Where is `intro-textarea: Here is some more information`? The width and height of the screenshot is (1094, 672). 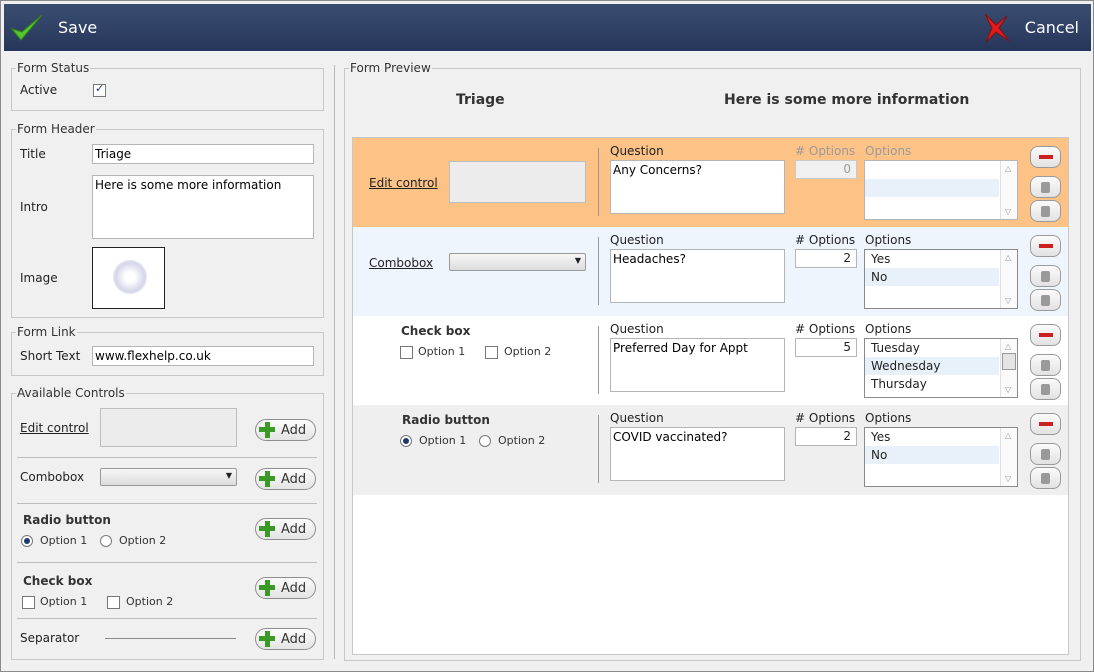
intro-textarea: Here is some more information is located at coordinates (203, 207).